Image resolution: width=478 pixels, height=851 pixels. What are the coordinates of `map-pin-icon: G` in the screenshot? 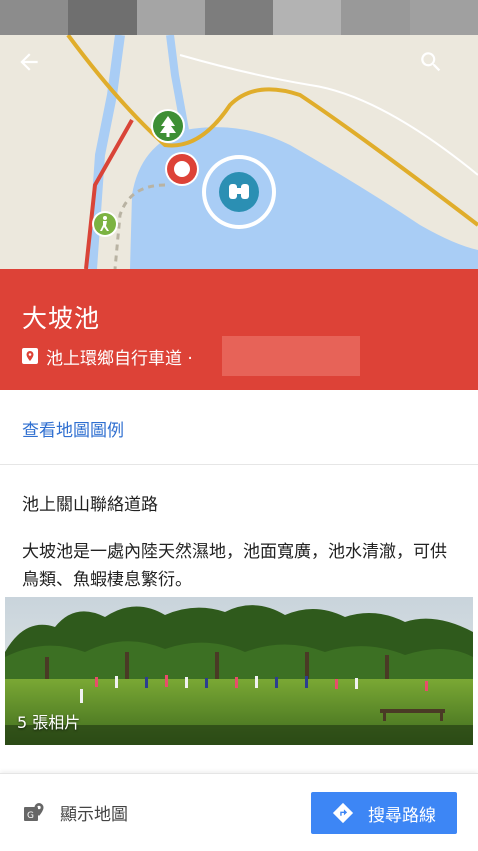 It's located at (34, 811).